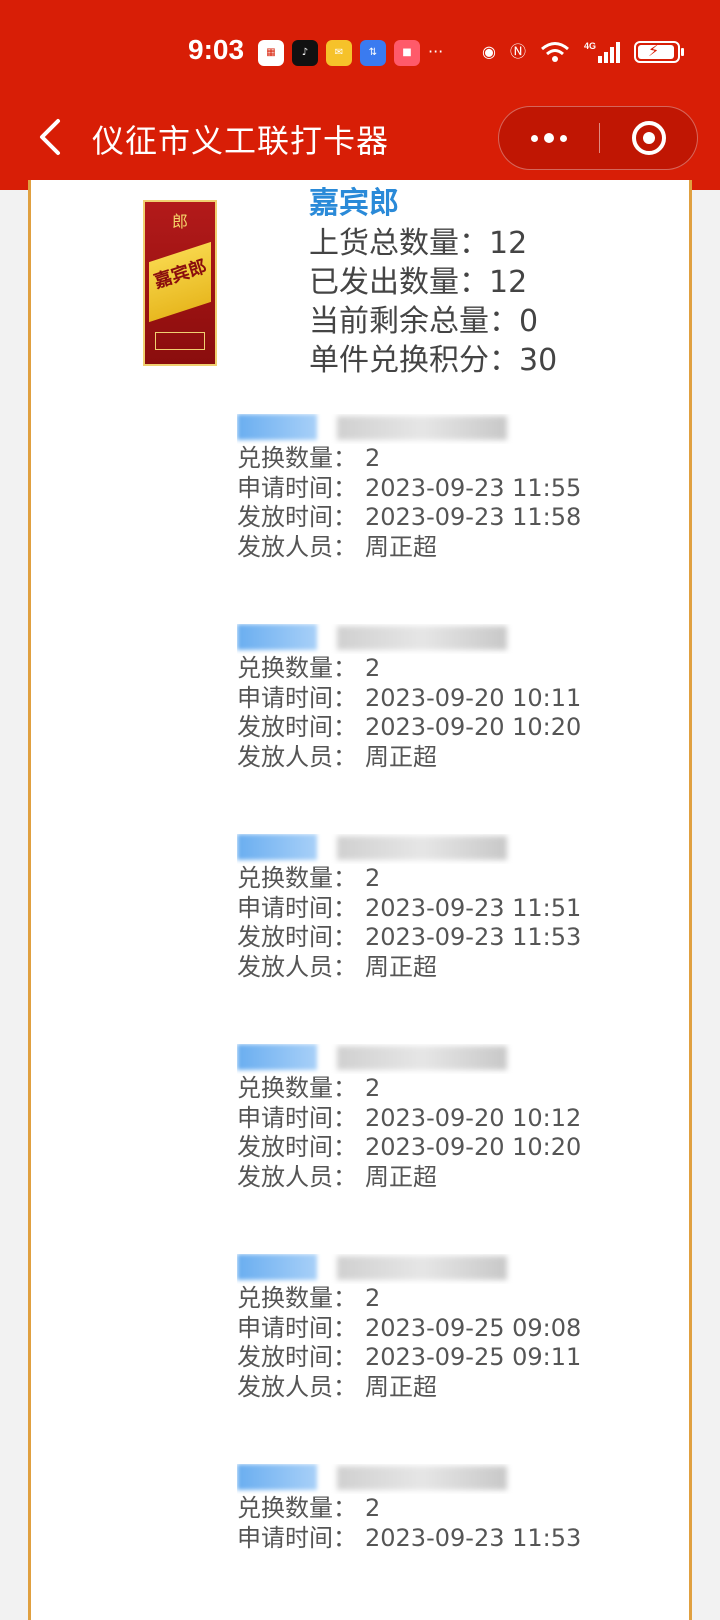 The height and width of the screenshot is (1620, 720). What do you see at coordinates (180, 283) in the screenshot?
I see `product-image: 郎 嘉宾郎` at bounding box center [180, 283].